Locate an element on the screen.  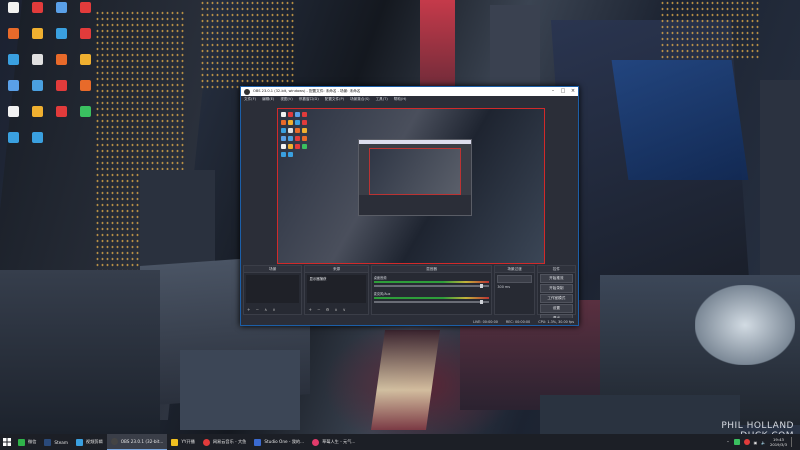
transition-duration: 300 ms is located at coordinates (514, 287).